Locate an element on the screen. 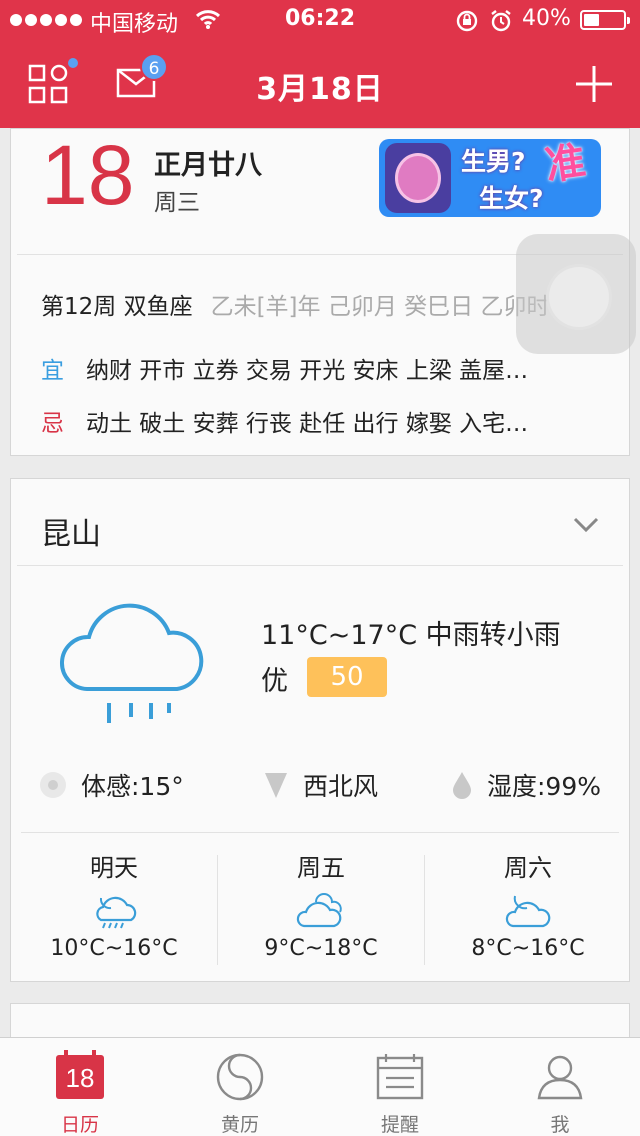 This screenshot has width=640, height=1136. night-cloudy-icon is located at coordinates (528, 911).